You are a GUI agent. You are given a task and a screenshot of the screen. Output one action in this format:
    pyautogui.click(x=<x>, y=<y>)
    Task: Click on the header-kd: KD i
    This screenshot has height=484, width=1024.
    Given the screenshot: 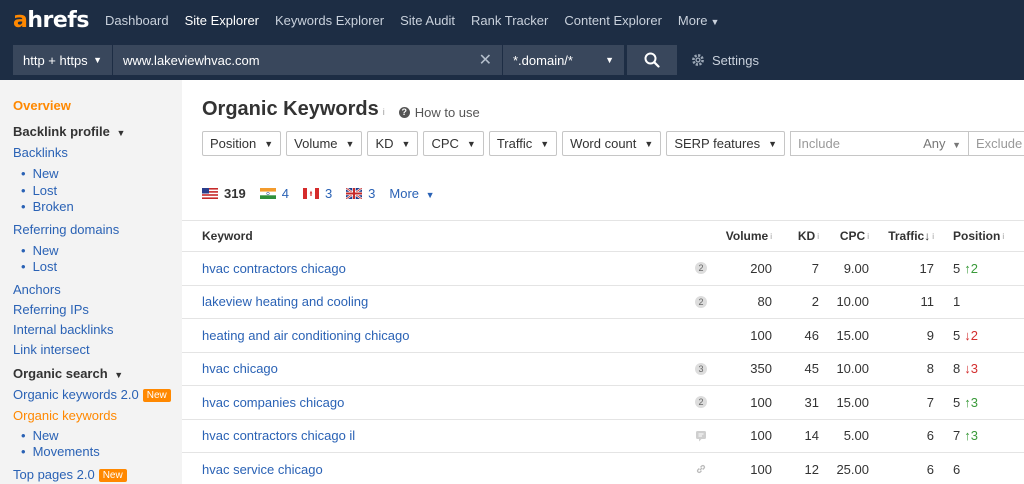 What is the action you would take?
    pyautogui.click(x=800, y=236)
    